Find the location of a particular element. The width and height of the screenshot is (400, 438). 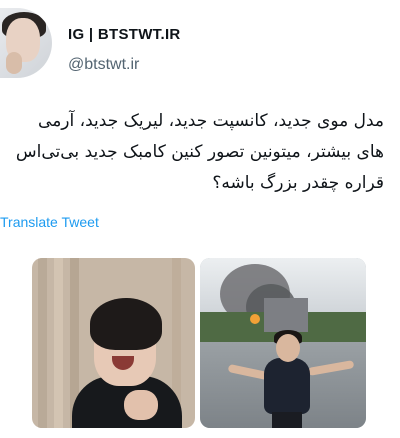

person-hand is located at coordinates (141, 405).